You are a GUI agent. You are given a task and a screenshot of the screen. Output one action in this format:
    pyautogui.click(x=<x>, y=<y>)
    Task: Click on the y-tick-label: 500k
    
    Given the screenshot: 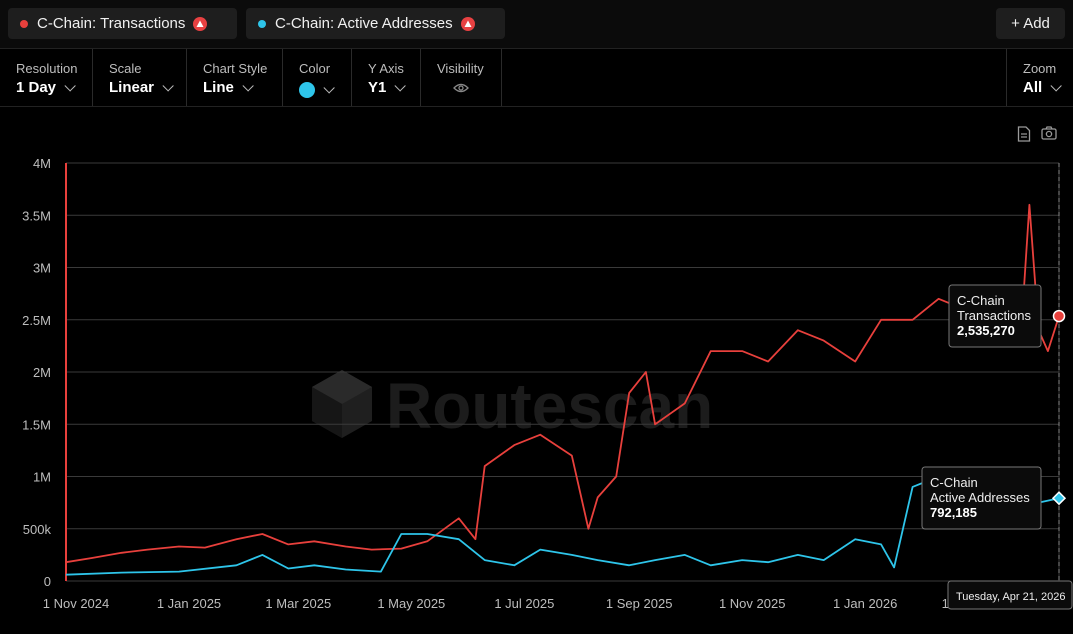 What is the action you would take?
    pyautogui.click(x=37, y=529)
    